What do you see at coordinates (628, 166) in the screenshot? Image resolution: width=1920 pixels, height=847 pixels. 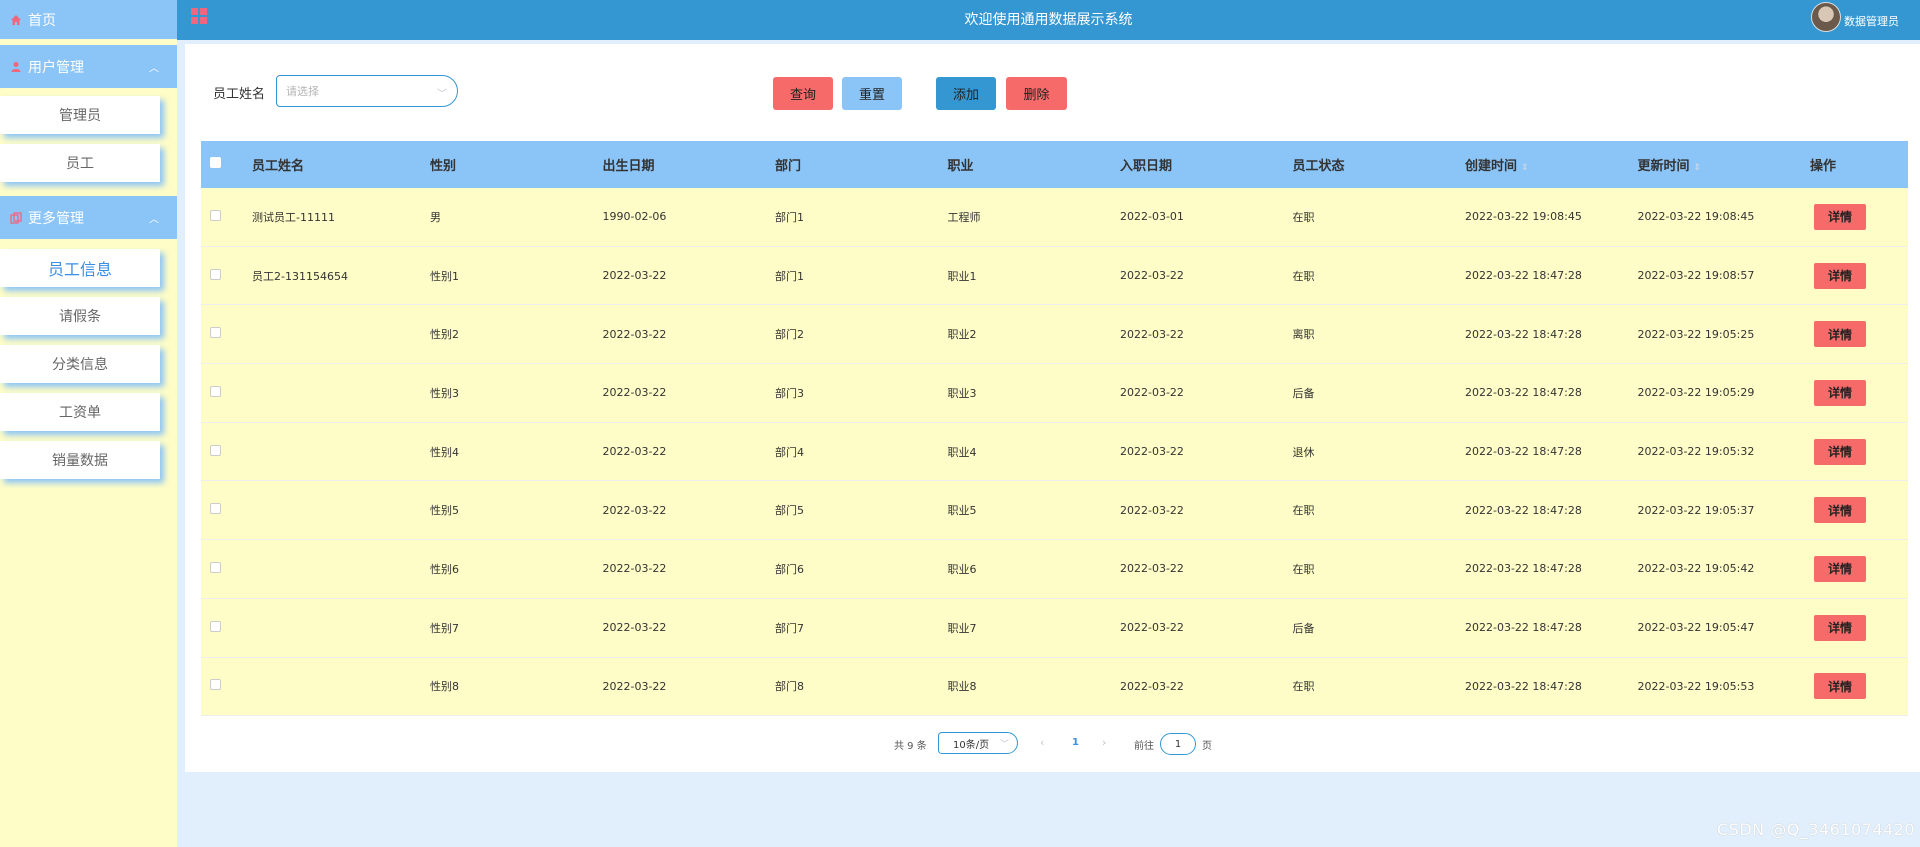 I see `column-header: 出生日期` at bounding box center [628, 166].